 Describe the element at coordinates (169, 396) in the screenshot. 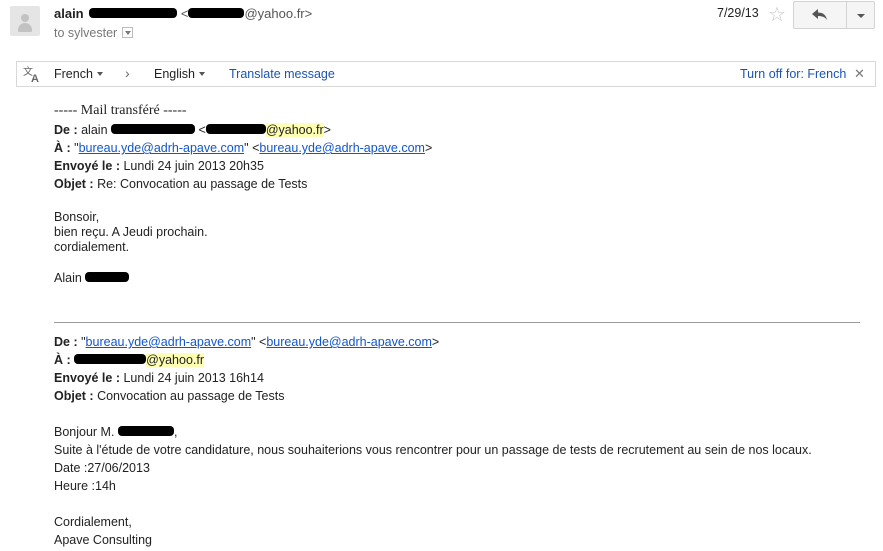

I see `orig-subject-line: Objet : Convocation au passage de Tests` at that location.